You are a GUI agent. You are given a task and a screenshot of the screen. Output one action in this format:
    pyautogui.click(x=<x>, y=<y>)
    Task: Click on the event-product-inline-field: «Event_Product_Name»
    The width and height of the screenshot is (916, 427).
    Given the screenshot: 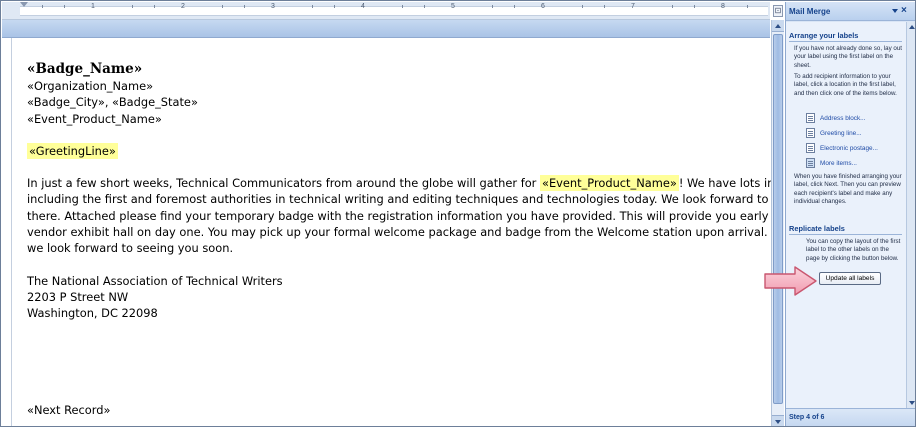 What is the action you would take?
    pyautogui.click(x=609, y=183)
    